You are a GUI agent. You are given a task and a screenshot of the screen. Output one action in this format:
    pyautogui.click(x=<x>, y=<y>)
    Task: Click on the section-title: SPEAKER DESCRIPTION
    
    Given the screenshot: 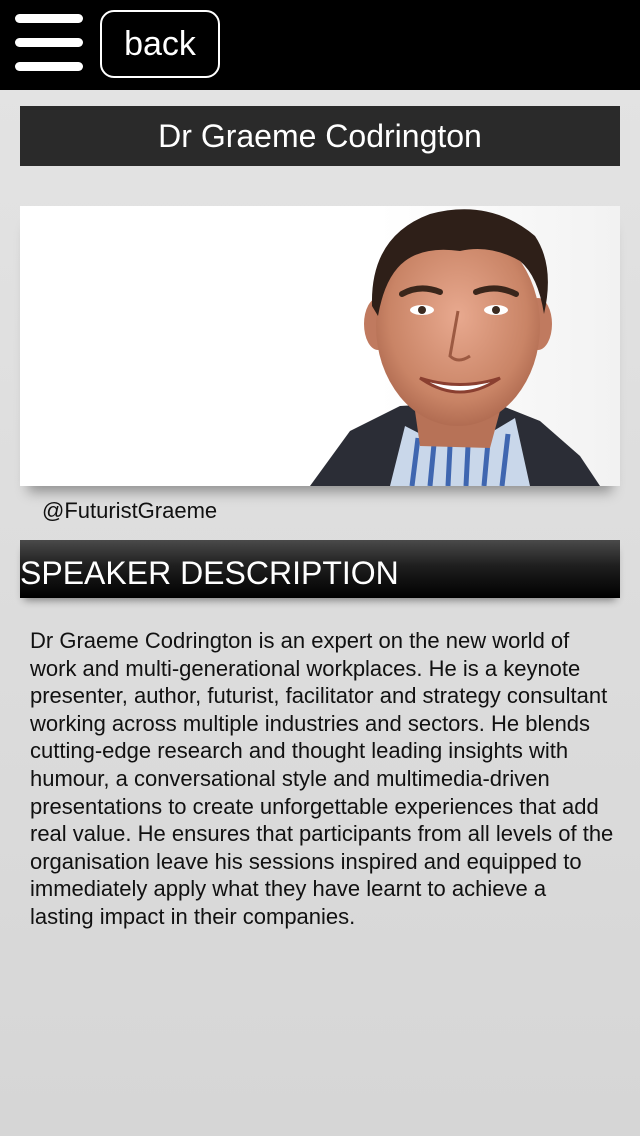 What is the action you would take?
    pyautogui.click(x=209, y=573)
    